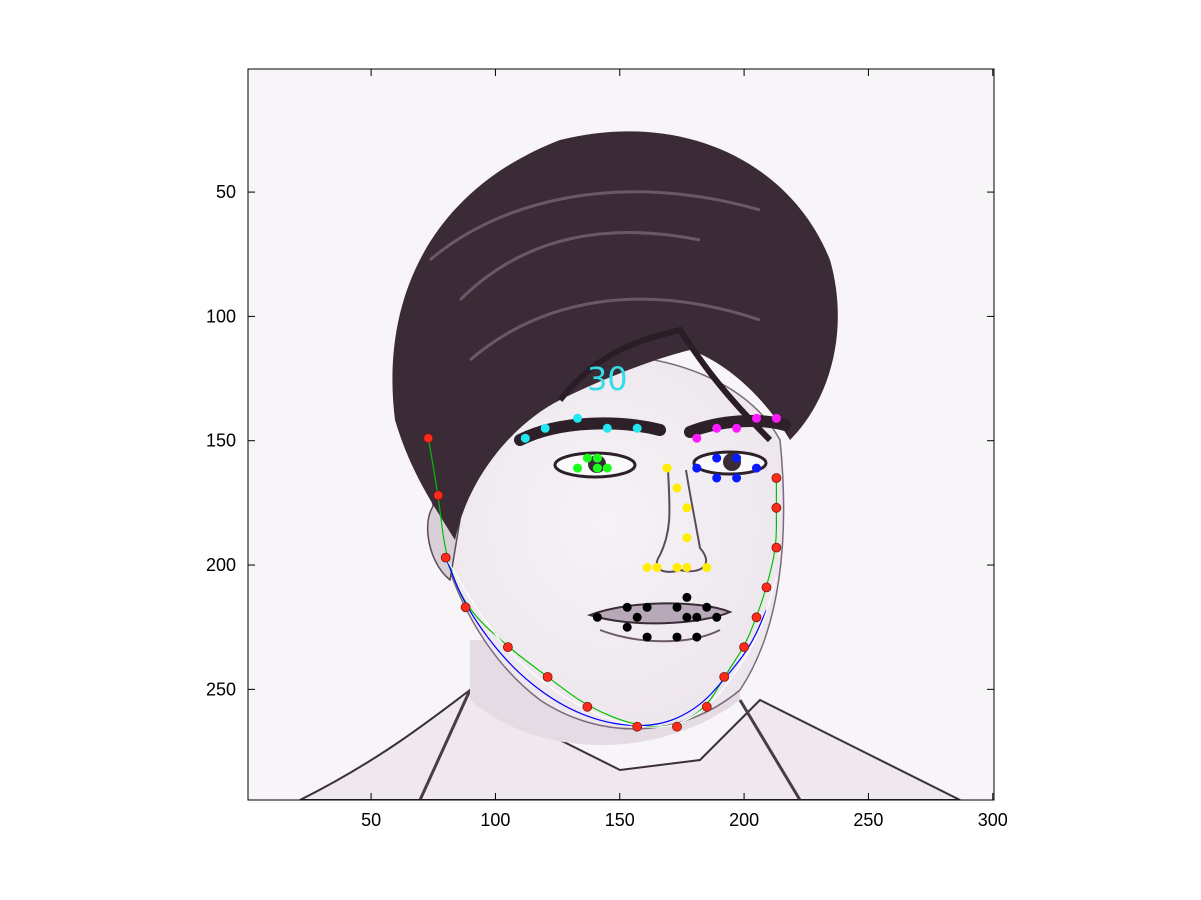 The width and height of the screenshot is (1201, 900). I want to click on x-tick-label: 200, so click(744, 820).